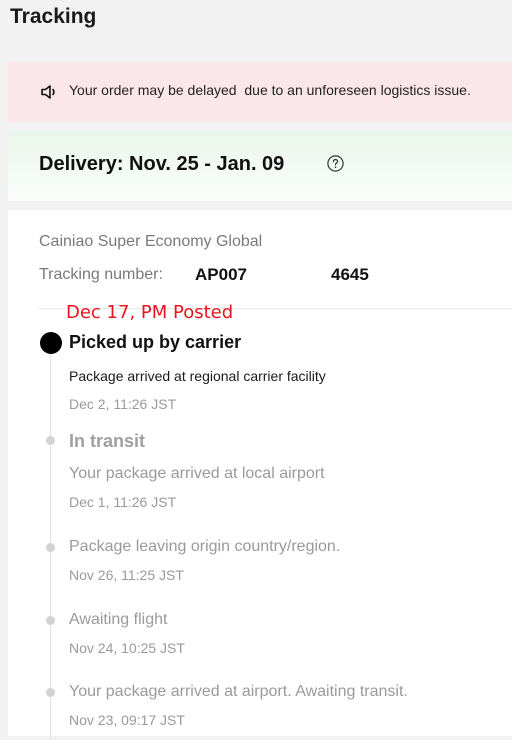  What do you see at coordinates (123, 502) in the screenshot?
I see `event-time: Dec 1, 11:26 JST` at bounding box center [123, 502].